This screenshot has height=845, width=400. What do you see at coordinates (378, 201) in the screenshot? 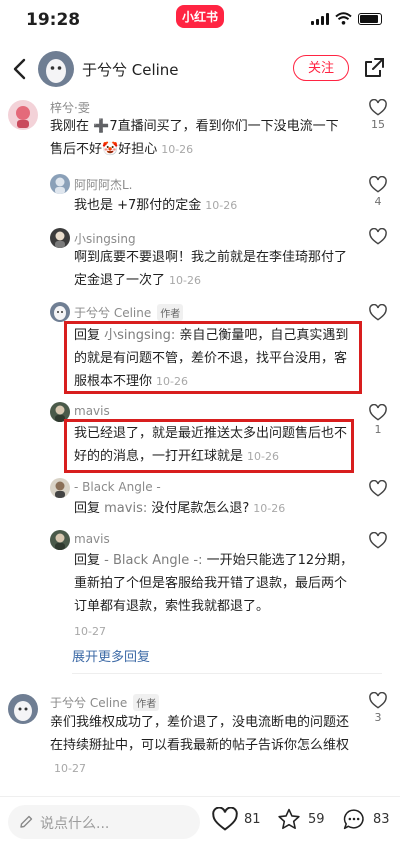
I see `like-count: 4` at bounding box center [378, 201].